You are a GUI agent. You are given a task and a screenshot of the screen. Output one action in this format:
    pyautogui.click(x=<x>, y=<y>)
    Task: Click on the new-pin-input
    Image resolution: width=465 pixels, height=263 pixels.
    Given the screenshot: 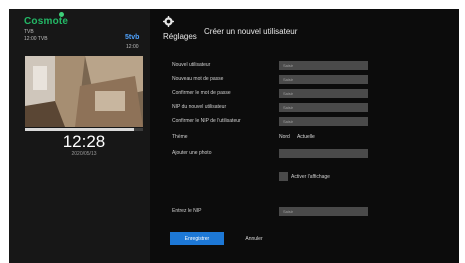 What is the action you would take?
    pyautogui.click(x=323, y=107)
    